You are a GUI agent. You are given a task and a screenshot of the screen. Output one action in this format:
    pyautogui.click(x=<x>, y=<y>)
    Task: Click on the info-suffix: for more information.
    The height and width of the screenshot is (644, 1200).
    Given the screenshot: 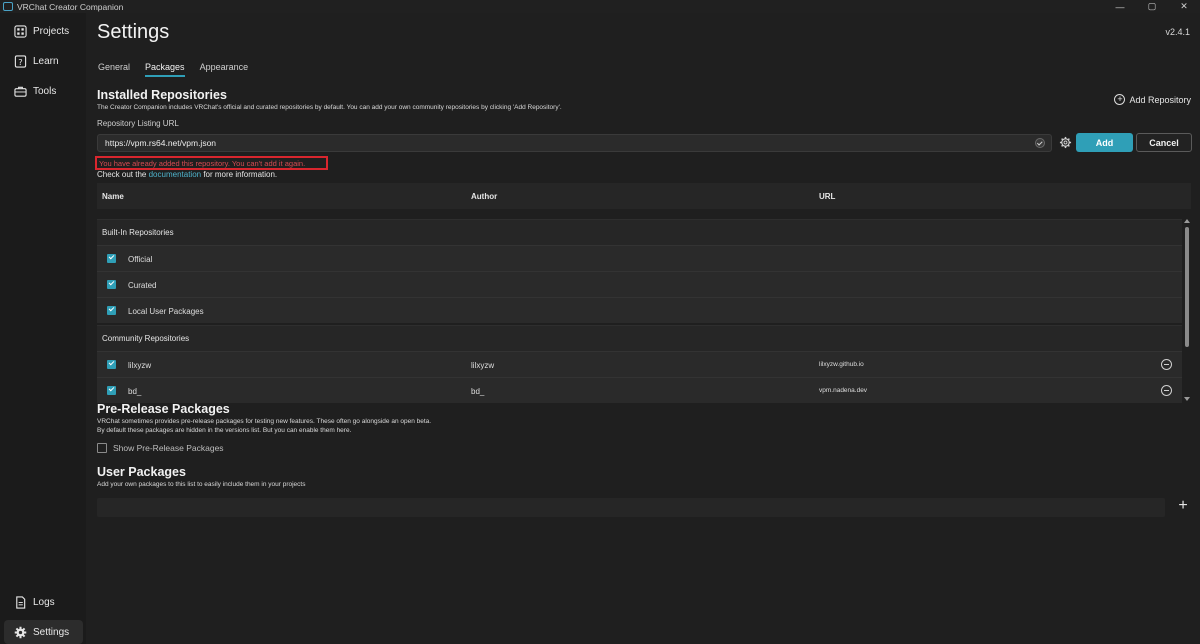 What is the action you would take?
    pyautogui.click(x=240, y=174)
    